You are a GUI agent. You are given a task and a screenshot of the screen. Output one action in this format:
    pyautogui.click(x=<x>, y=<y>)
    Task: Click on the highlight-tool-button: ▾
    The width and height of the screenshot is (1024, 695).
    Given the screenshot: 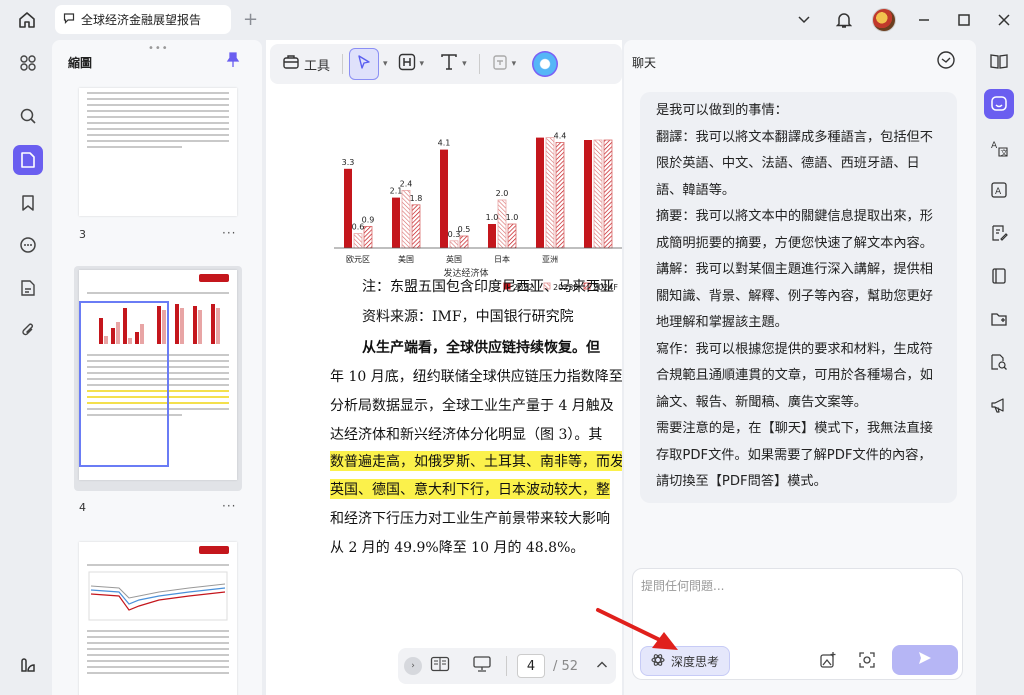 What is the action you would take?
    pyautogui.click(x=411, y=64)
    